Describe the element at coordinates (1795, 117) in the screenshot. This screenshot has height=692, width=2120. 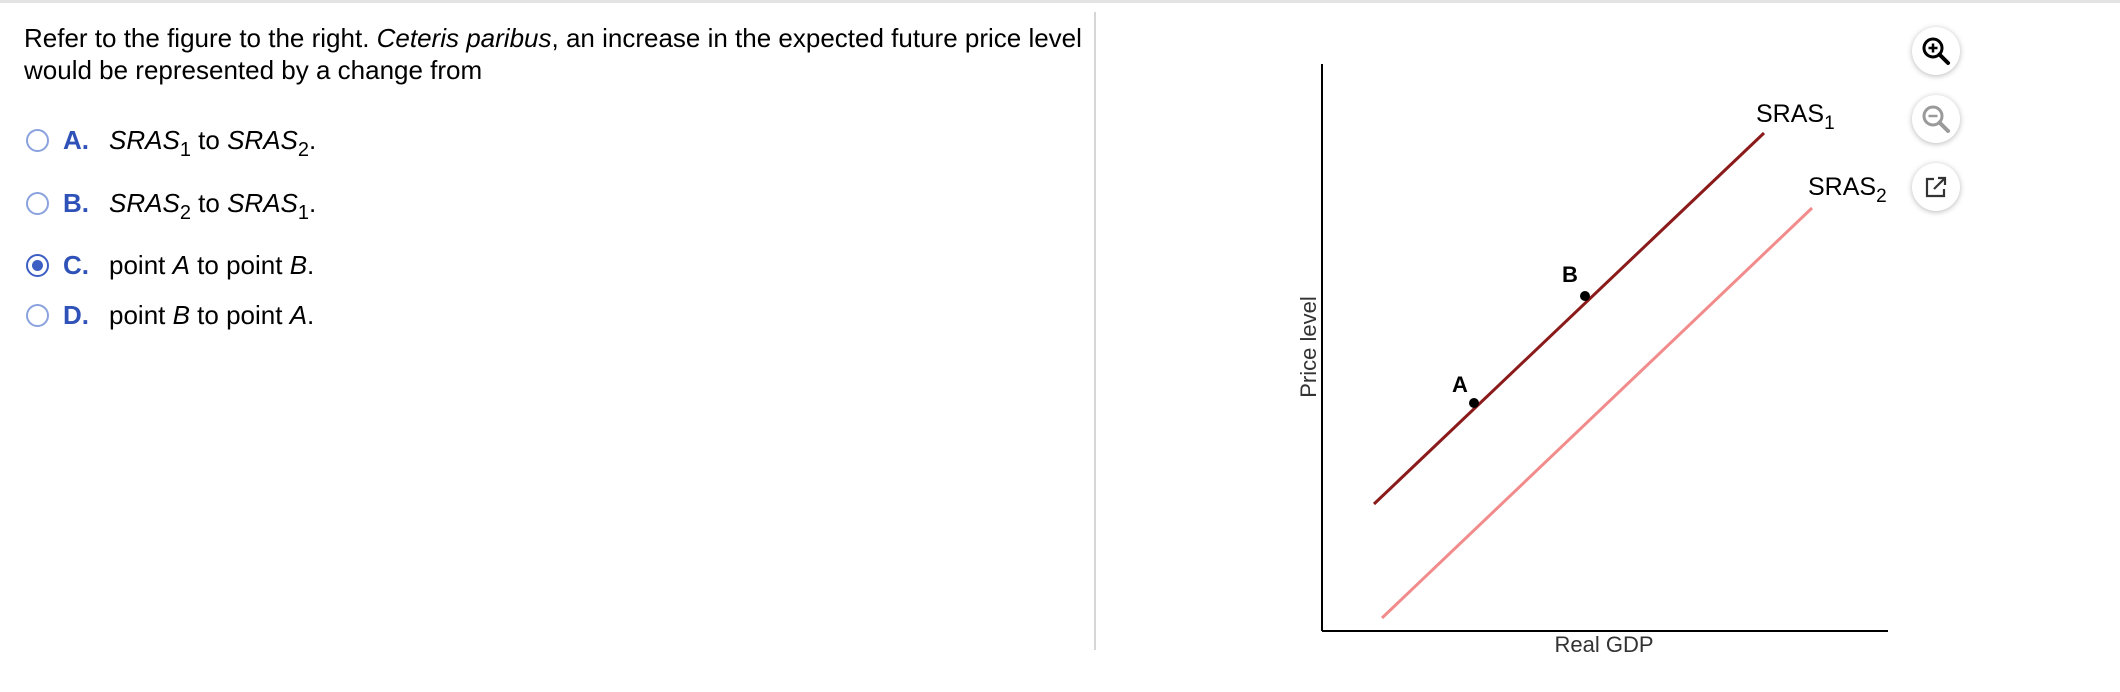
I see `sras1-label: SRAS1` at that location.